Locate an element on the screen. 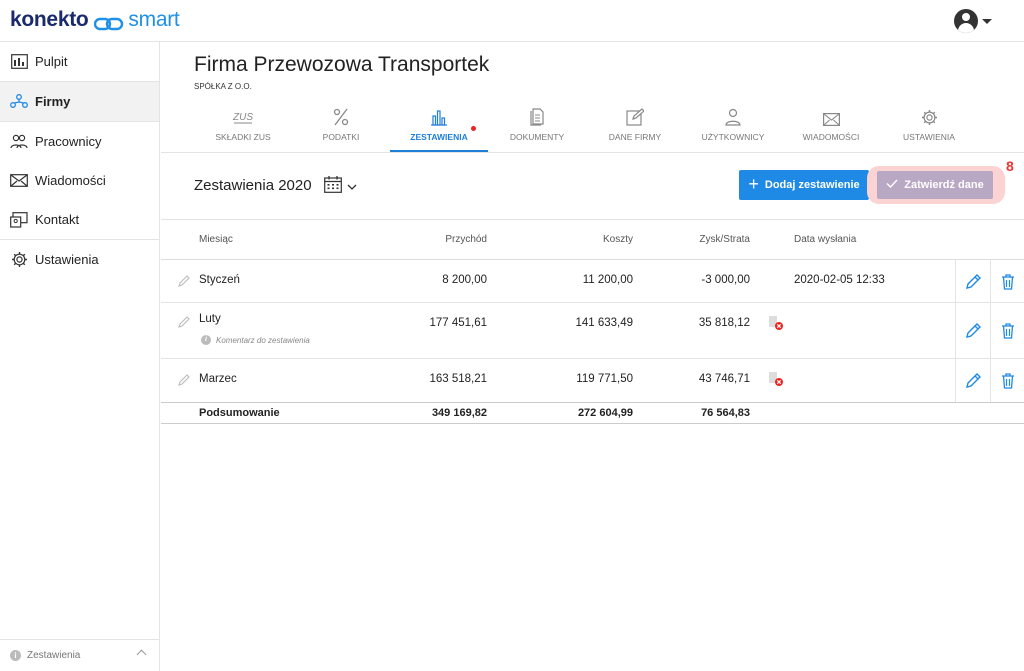 Image resolution: width=1024 pixels, height=671 pixels. row-profit: -3 000,00 is located at coordinates (725, 280).